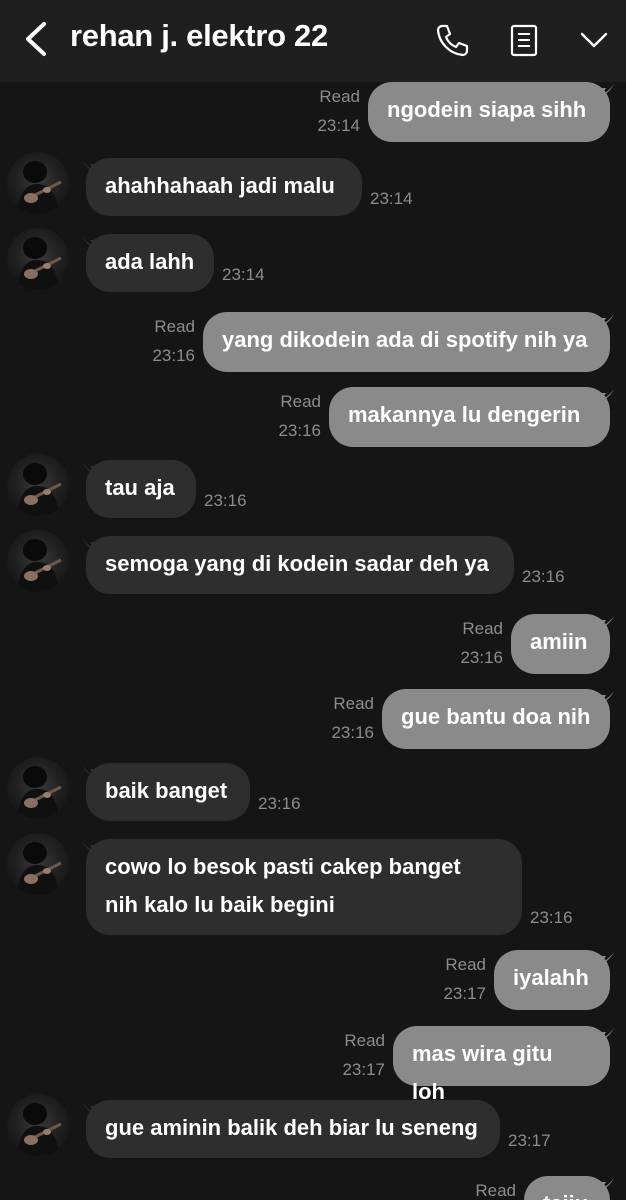 The height and width of the screenshot is (1200, 626). Describe the element at coordinates (496, 719) in the screenshot. I see `outgoing-message-bubble: gue bantu doa nih` at that location.